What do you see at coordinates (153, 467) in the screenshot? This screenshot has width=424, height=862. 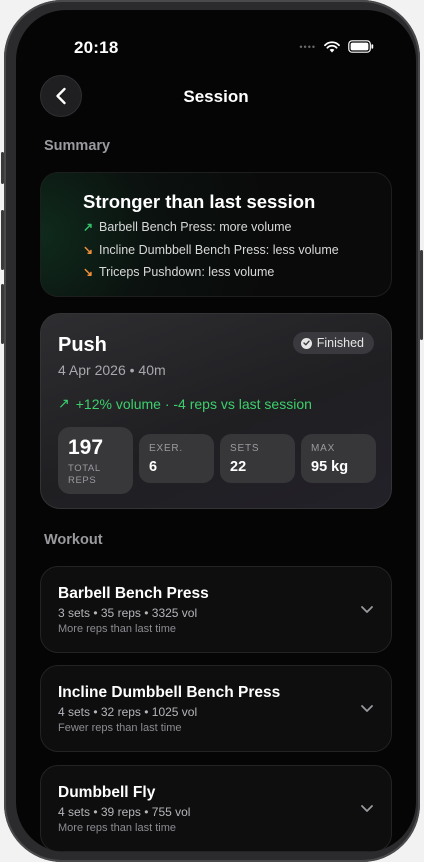 I see `stat-exercises-value: 6` at bounding box center [153, 467].